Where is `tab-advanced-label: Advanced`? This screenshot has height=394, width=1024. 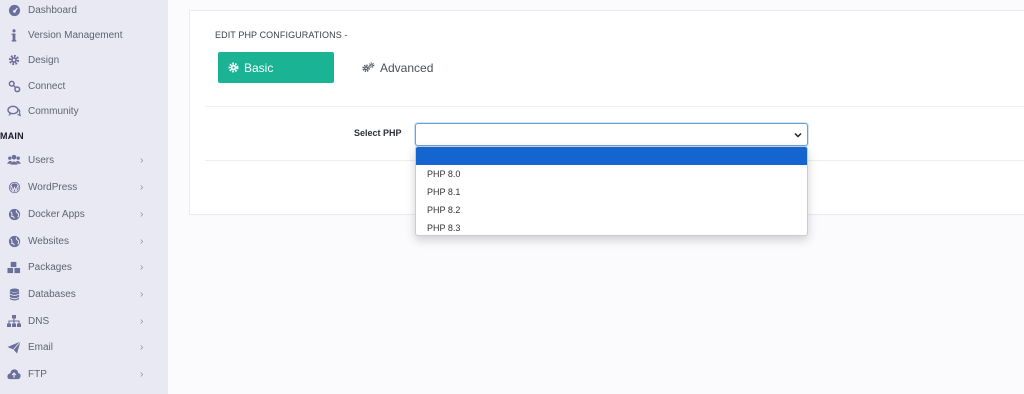 tab-advanced-label: Advanced is located at coordinates (407, 67).